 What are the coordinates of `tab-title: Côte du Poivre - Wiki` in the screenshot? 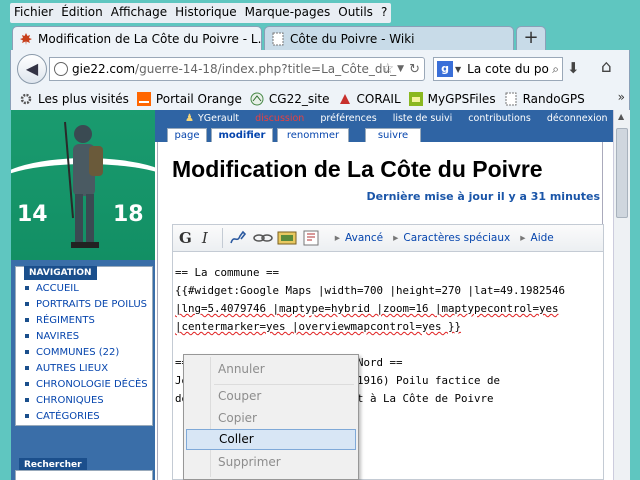 It's located at (352, 38).